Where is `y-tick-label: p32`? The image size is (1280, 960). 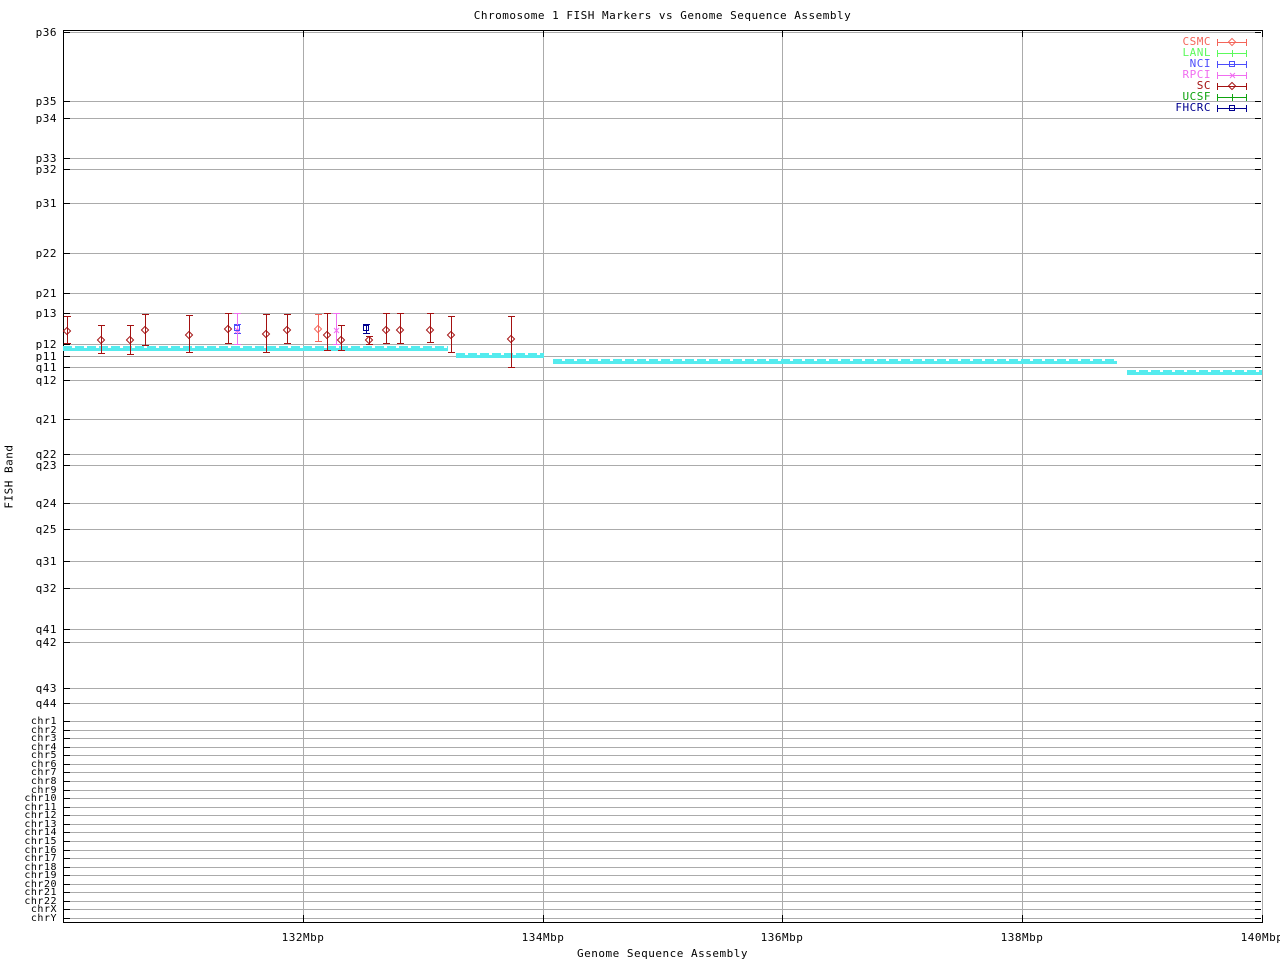
y-tick-label: p32 is located at coordinates (46, 169).